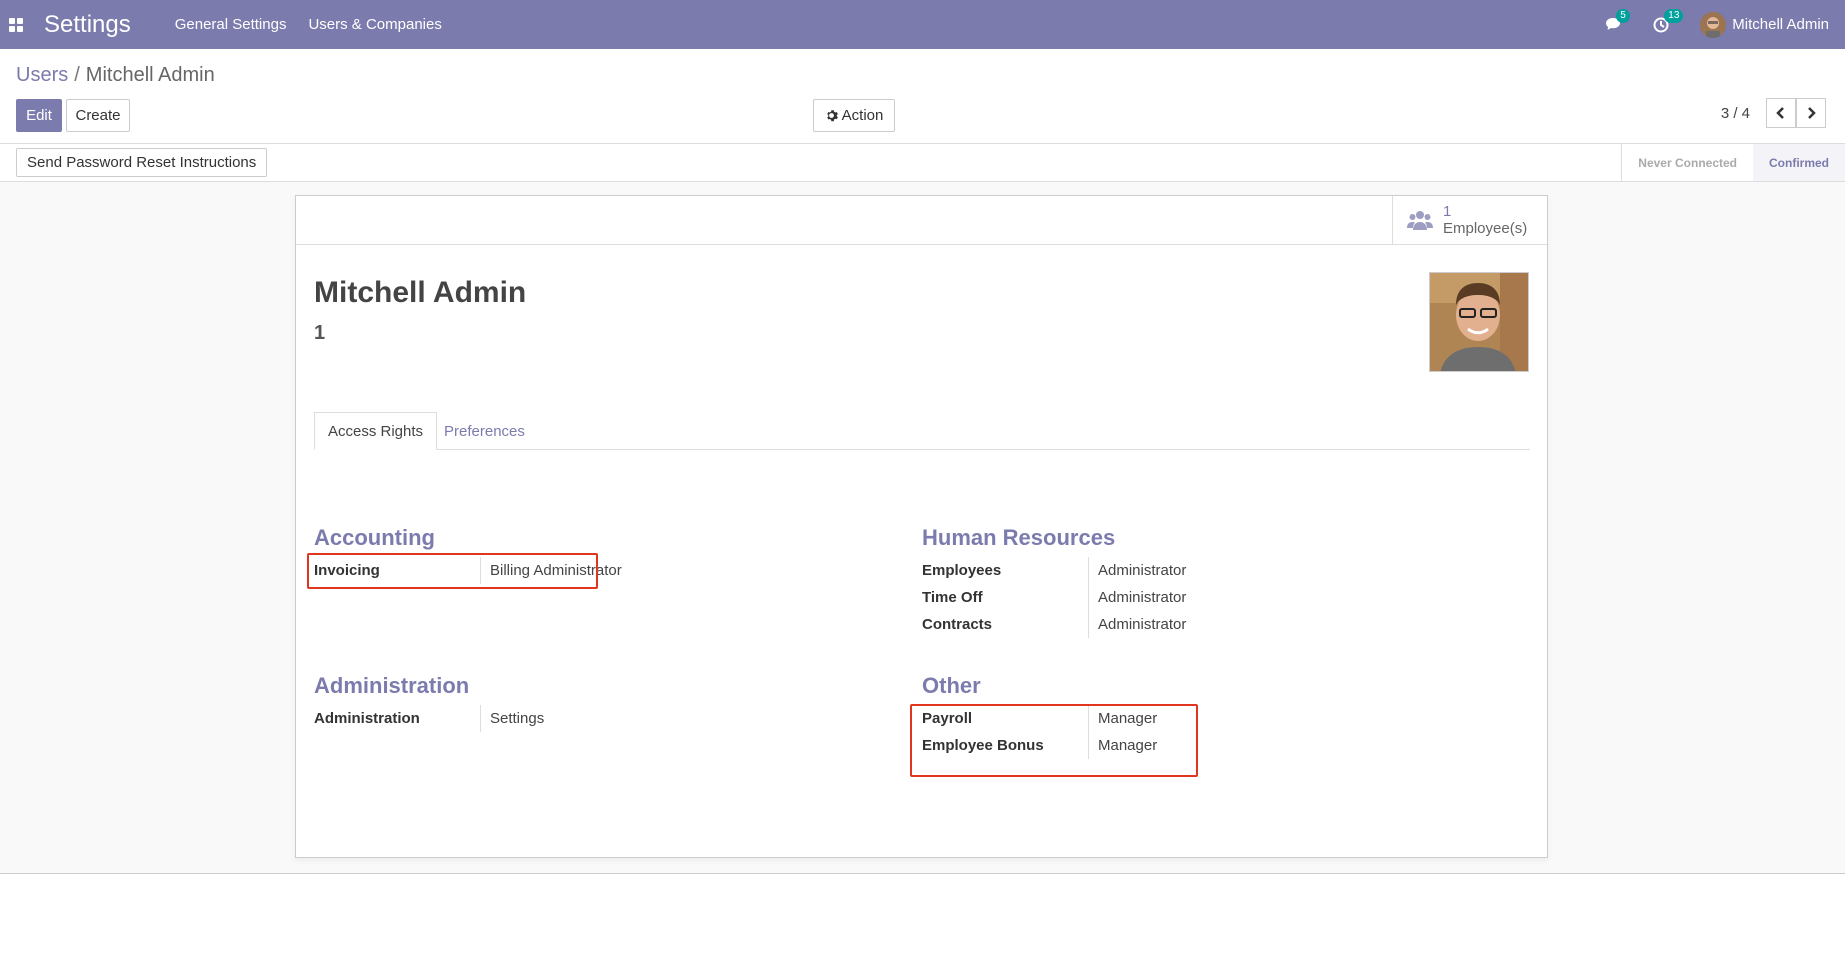 The image size is (1845, 978). Describe the element at coordinates (39, 115) in the screenshot. I see `edit-button: Edit` at that location.